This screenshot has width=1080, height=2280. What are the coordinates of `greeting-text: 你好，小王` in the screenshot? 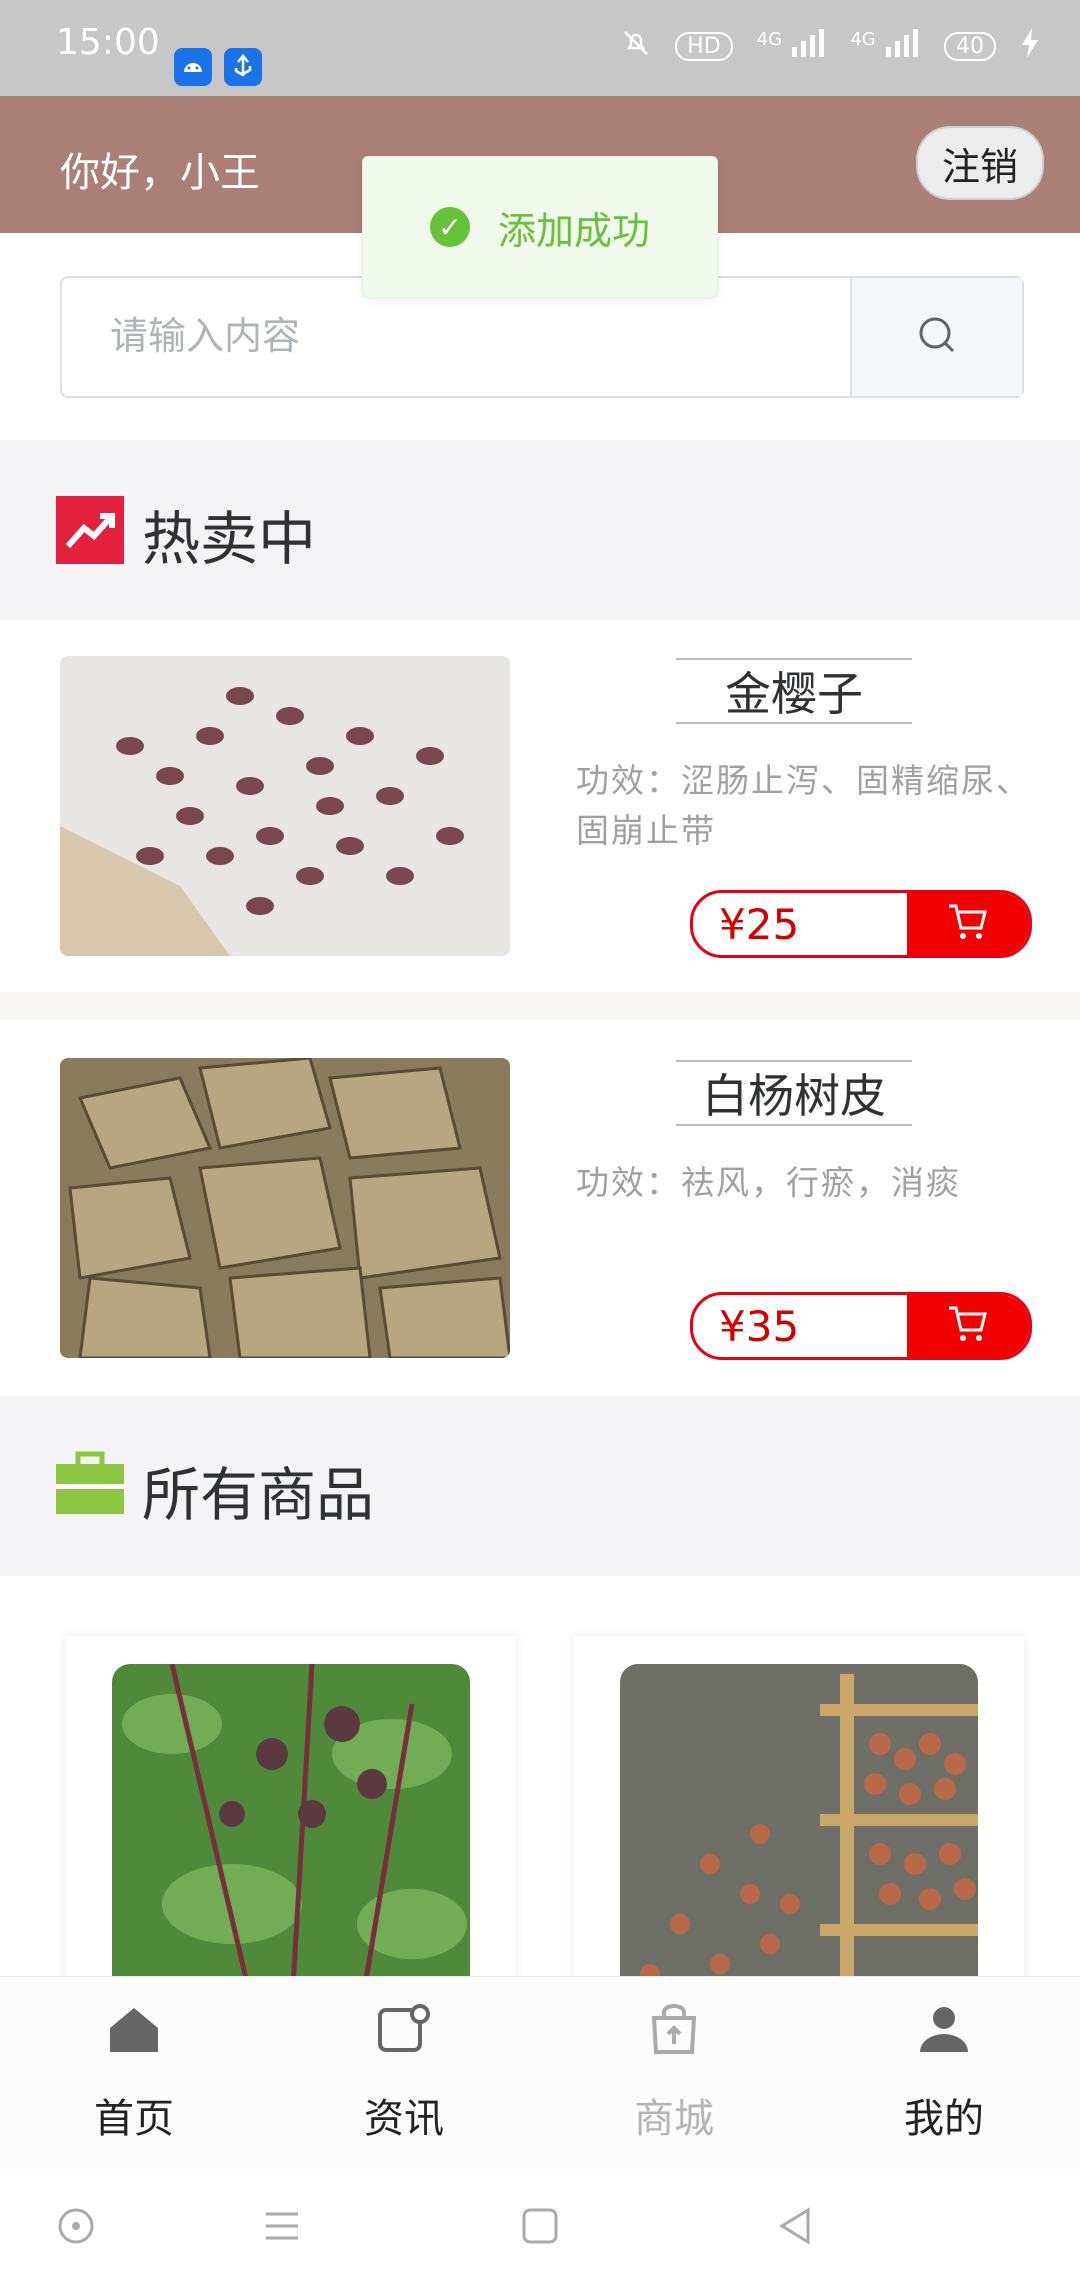 It's located at (160, 173).